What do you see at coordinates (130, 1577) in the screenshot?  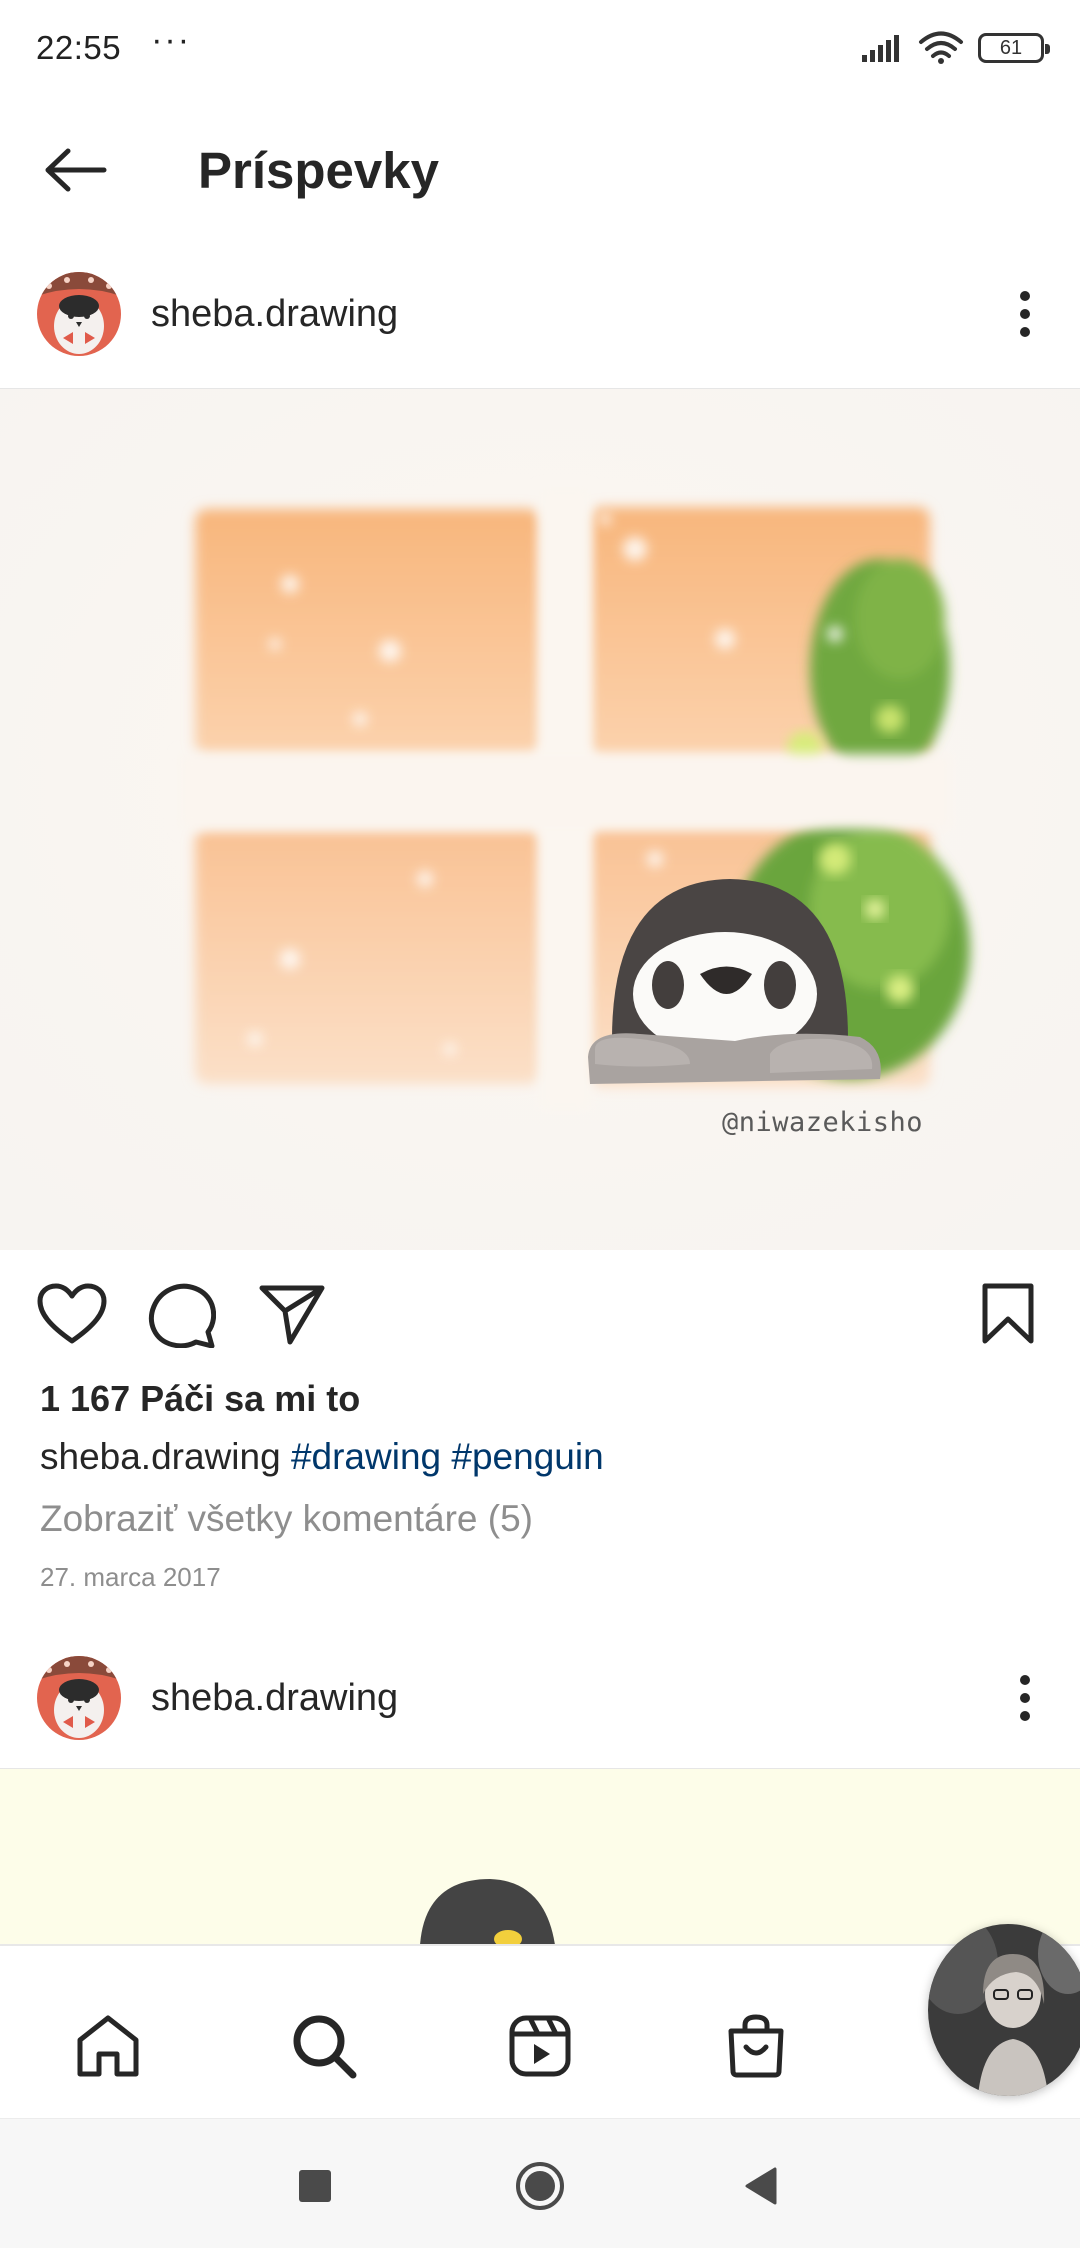 I see `post-date: 27. marca 2017` at bounding box center [130, 1577].